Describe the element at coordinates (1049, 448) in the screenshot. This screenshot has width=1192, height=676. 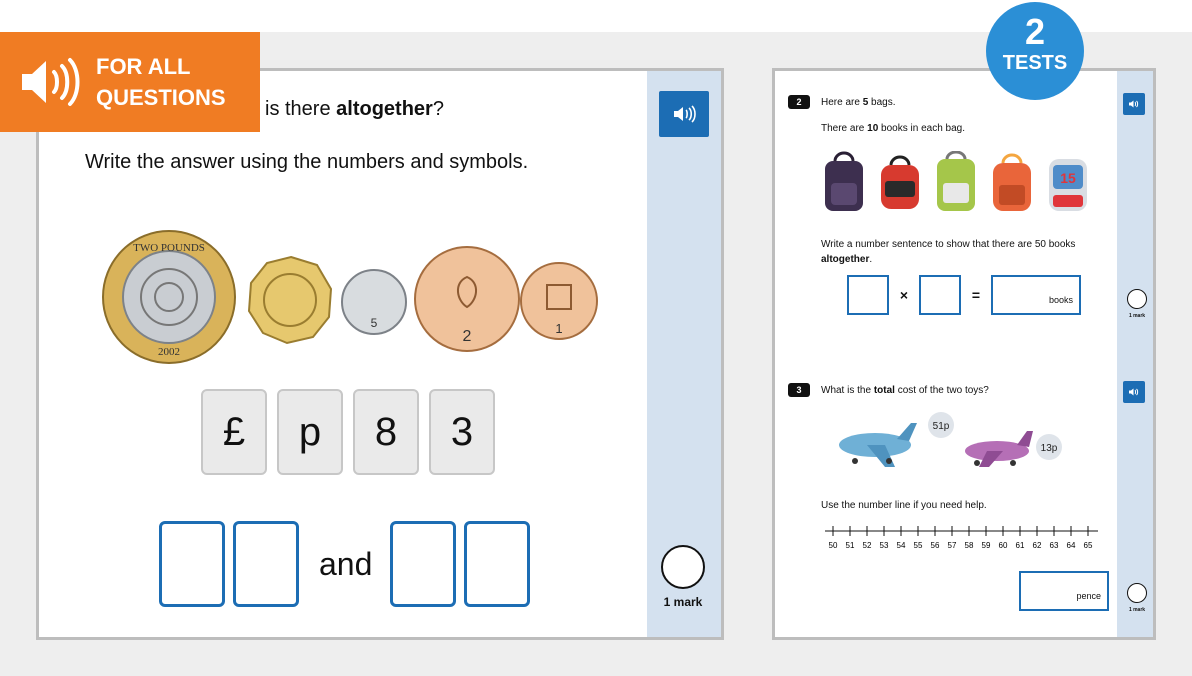
I see `svg-text: 13p` at that location.